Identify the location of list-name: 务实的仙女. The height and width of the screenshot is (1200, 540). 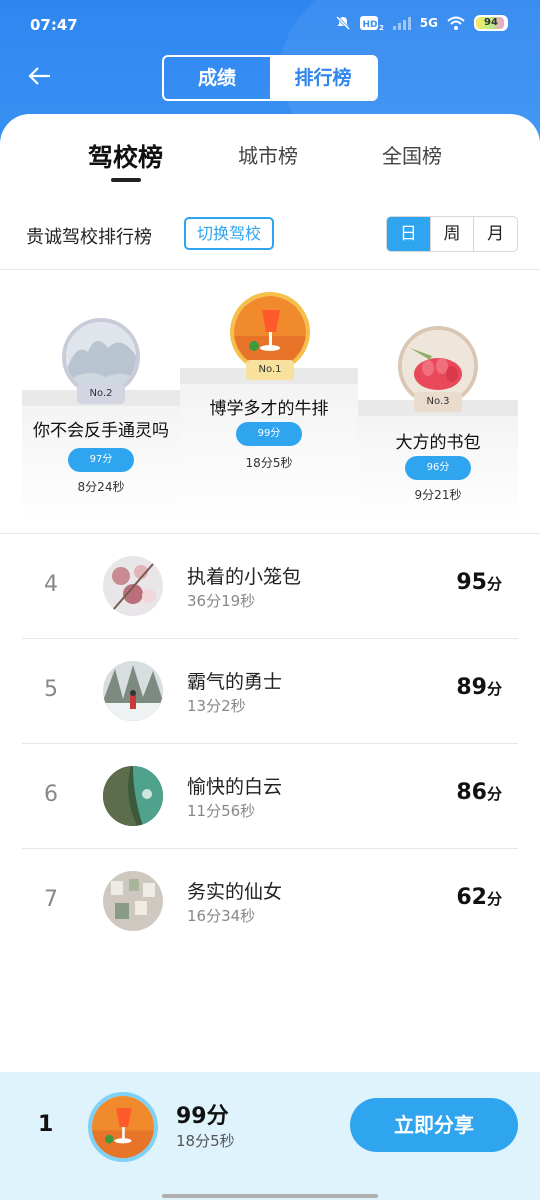
(235, 892).